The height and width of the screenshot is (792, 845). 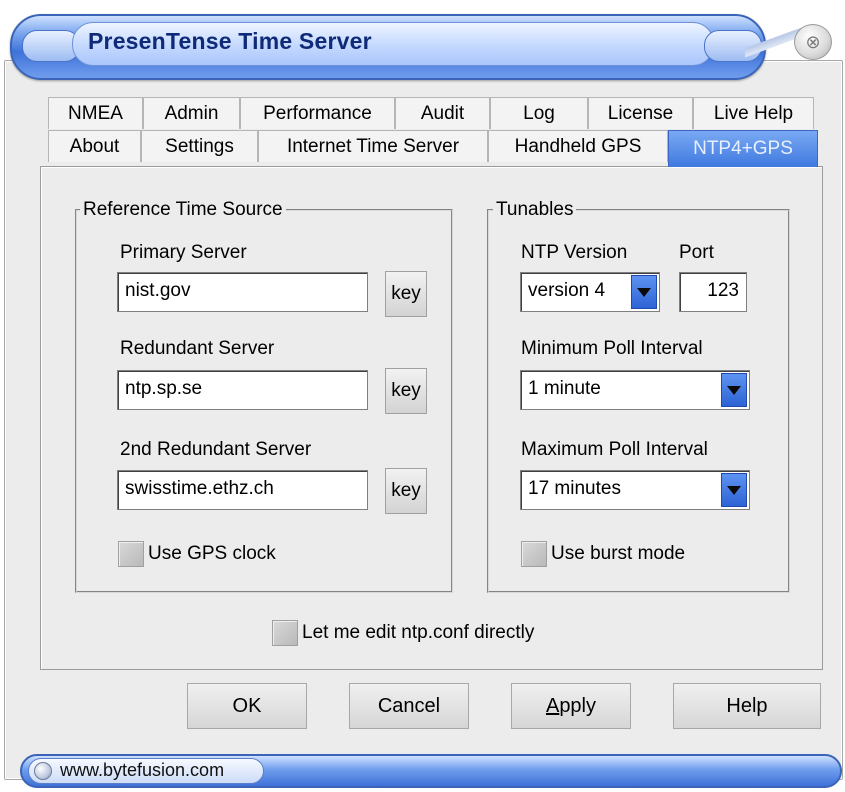 I want to click on edit-ntp-conf-checkbox: Let me edit ntp.conf directly, so click(x=403, y=633).